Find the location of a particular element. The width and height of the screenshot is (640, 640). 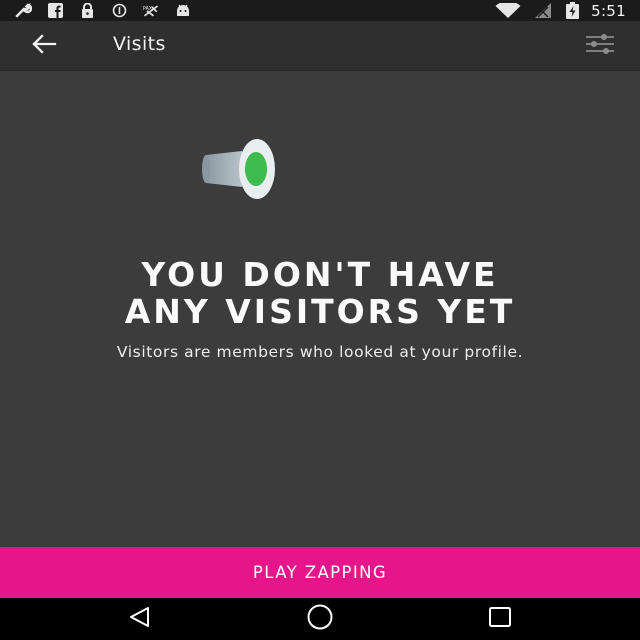

status-left-icons: PAX is located at coordinates (103, 10).